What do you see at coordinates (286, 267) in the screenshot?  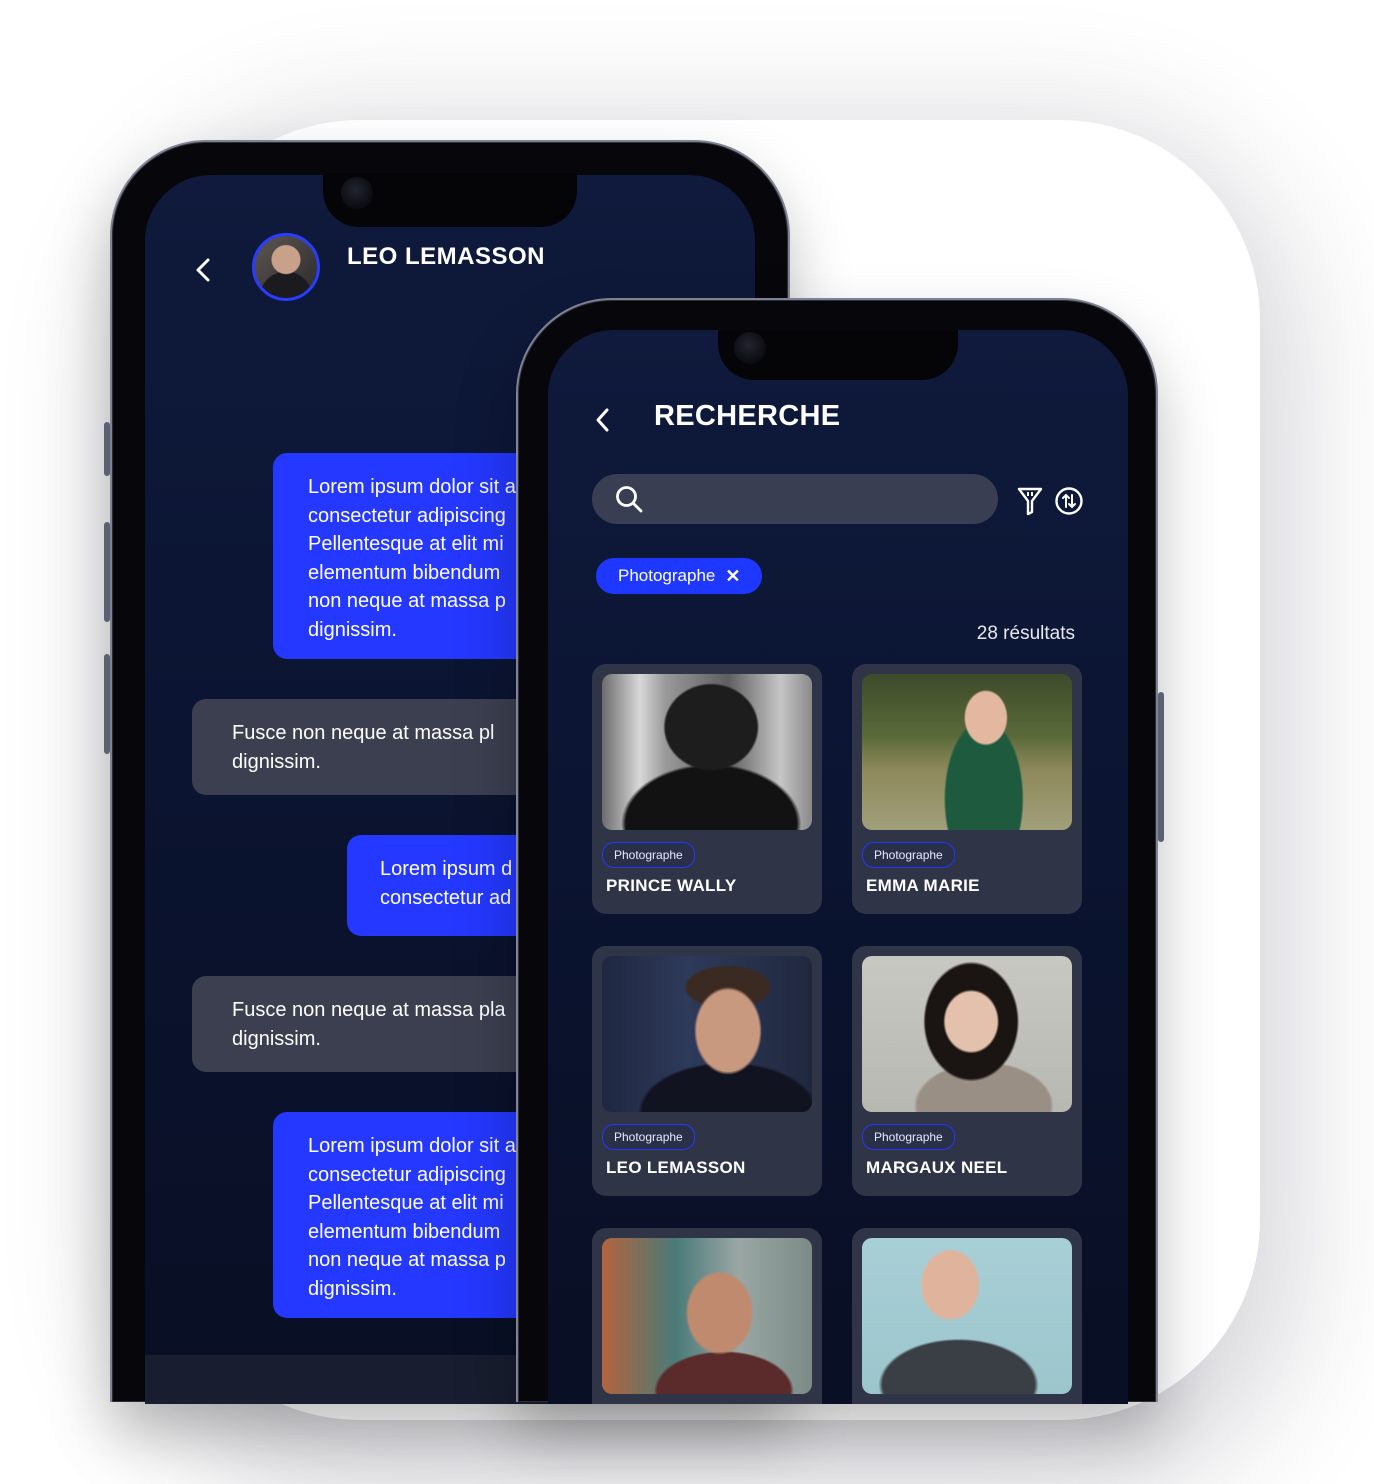 I see `contact-avatar` at bounding box center [286, 267].